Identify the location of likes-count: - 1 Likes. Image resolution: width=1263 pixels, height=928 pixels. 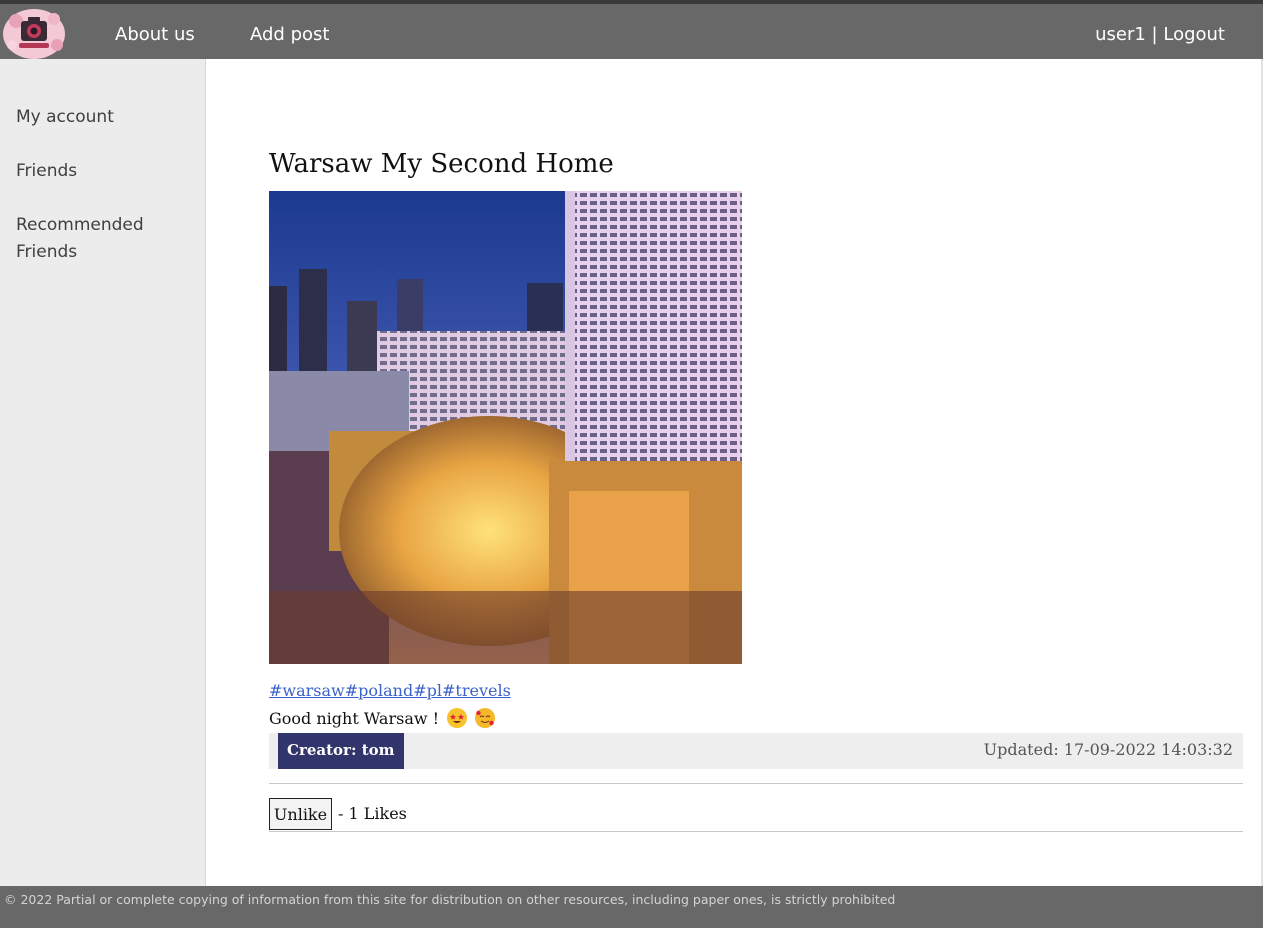
(372, 813).